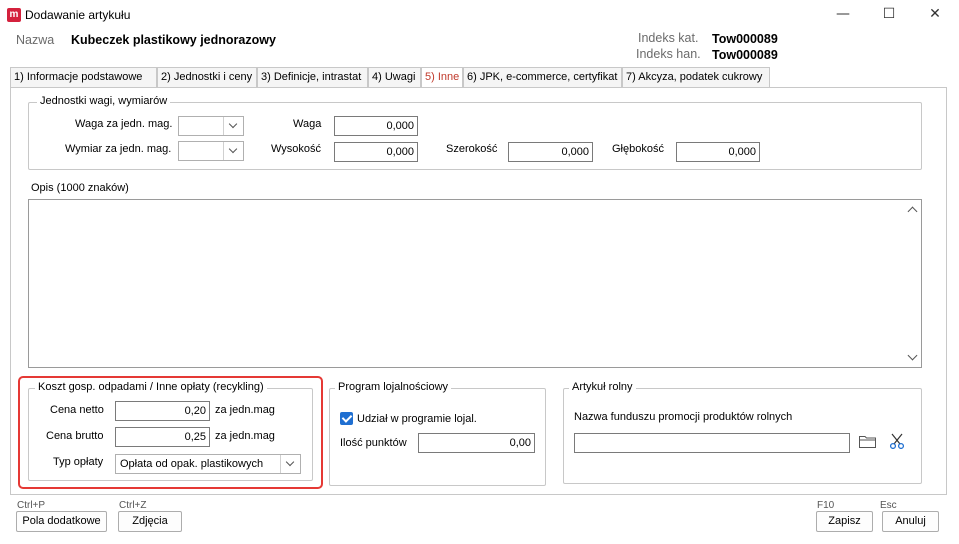  What do you see at coordinates (550, 152) in the screenshot?
I see `szerokosc-input: 0,000` at bounding box center [550, 152].